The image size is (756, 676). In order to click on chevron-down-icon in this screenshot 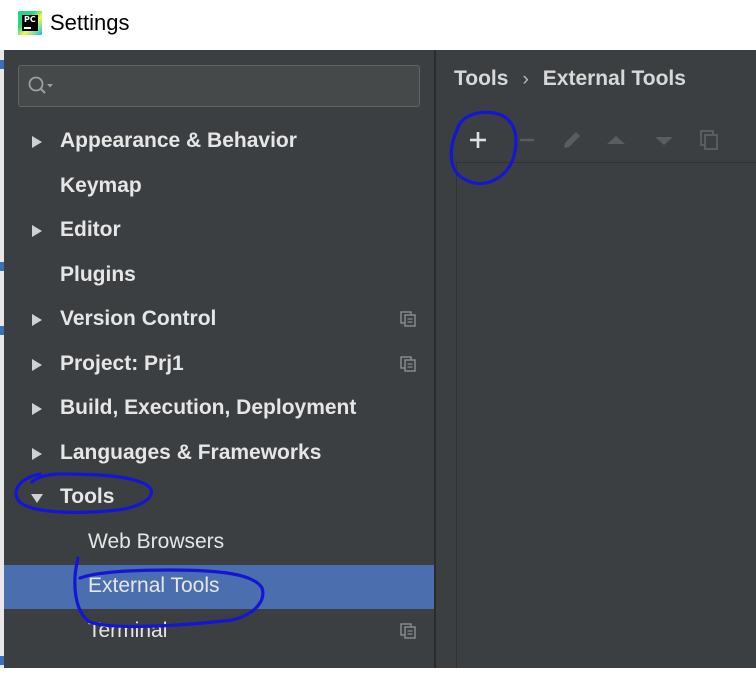, I will do `click(37, 498)`.